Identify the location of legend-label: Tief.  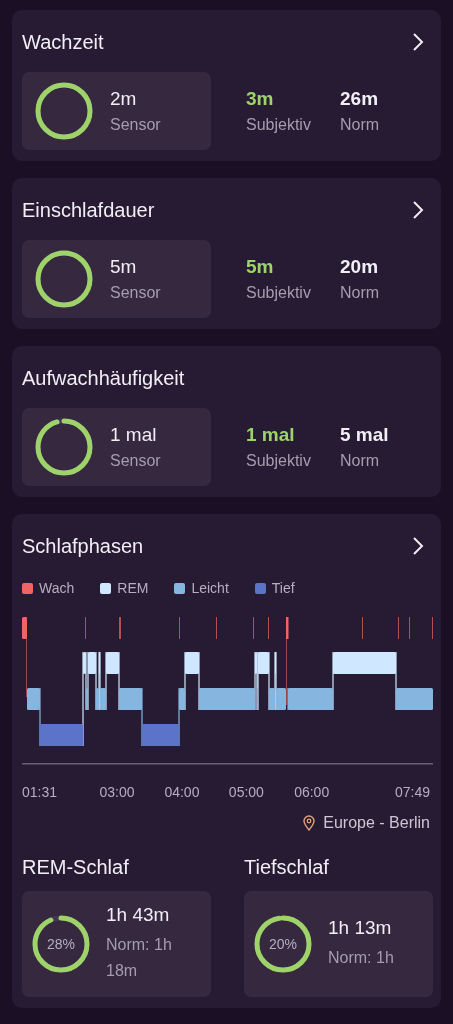
(283, 588).